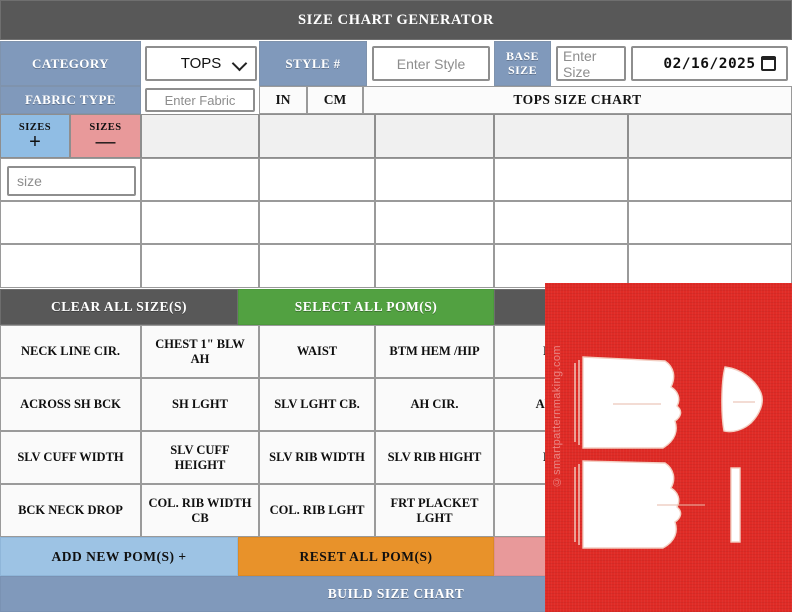 Image resolution: width=792 pixels, height=612 pixels. I want to click on calendar-icon, so click(768, 63).